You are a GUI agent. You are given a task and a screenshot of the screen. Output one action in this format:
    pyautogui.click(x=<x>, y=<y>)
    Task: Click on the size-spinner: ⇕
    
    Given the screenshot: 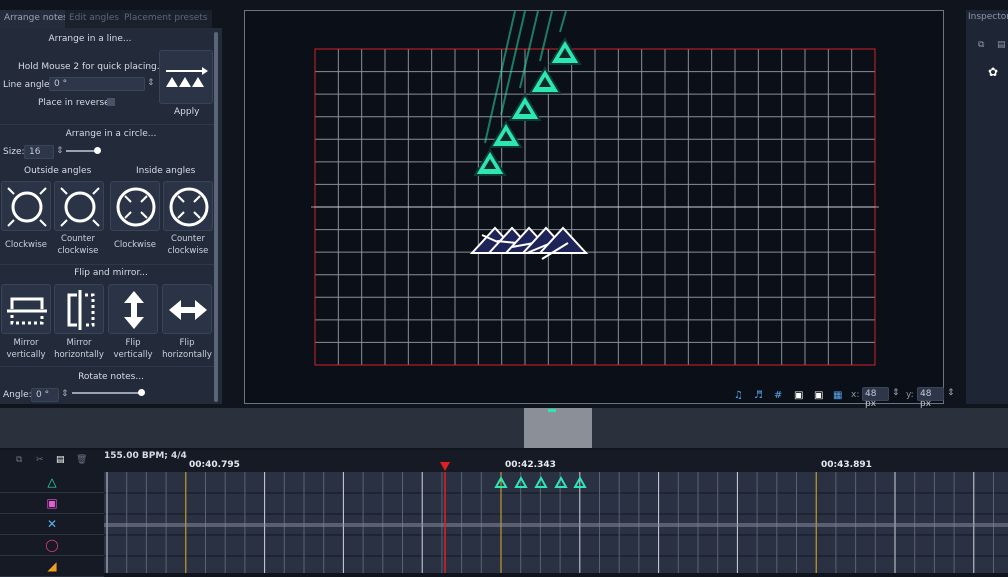 What is the action you would take?
    pyautogui.click(x=60, y=151)
    